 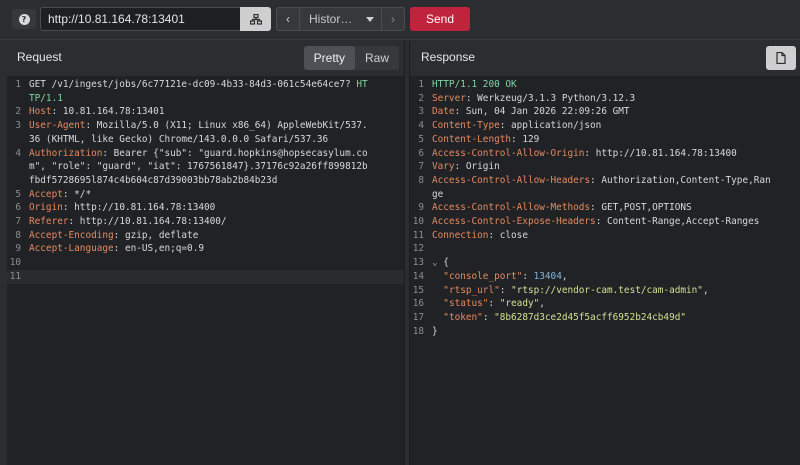 I want to click on response-line-text: ge, so click(x=437, y=195).